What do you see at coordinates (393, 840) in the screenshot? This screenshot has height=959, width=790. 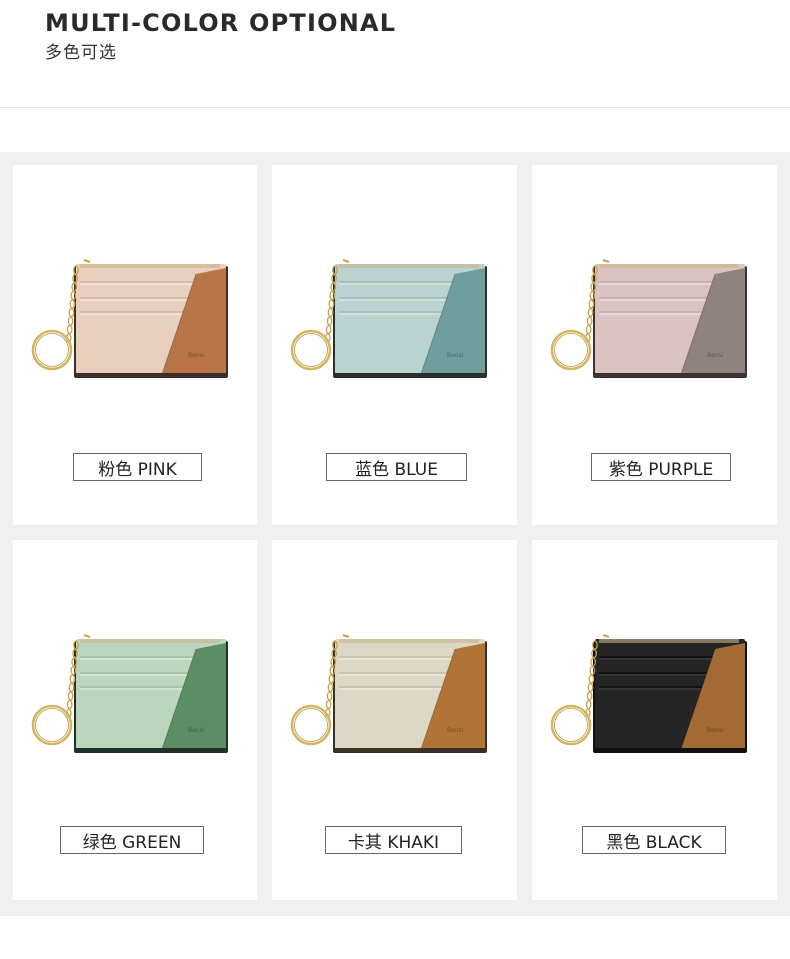 I see `color-label: 卡其 KHAKI` at bounding box center [393, 840].